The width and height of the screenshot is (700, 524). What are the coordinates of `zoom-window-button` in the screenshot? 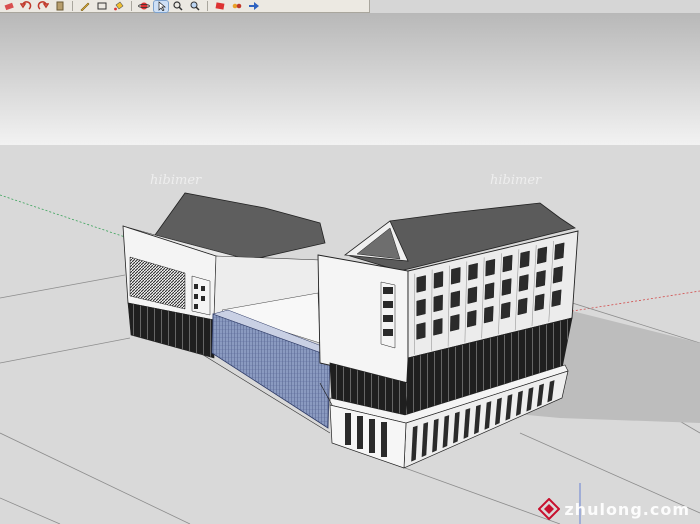 It's located at (195, 6).